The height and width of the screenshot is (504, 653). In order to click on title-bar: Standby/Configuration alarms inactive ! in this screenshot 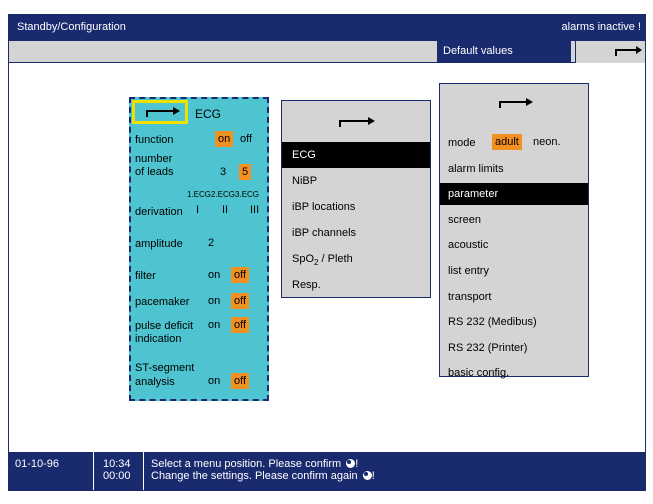, I will do `click(327, 28)`.